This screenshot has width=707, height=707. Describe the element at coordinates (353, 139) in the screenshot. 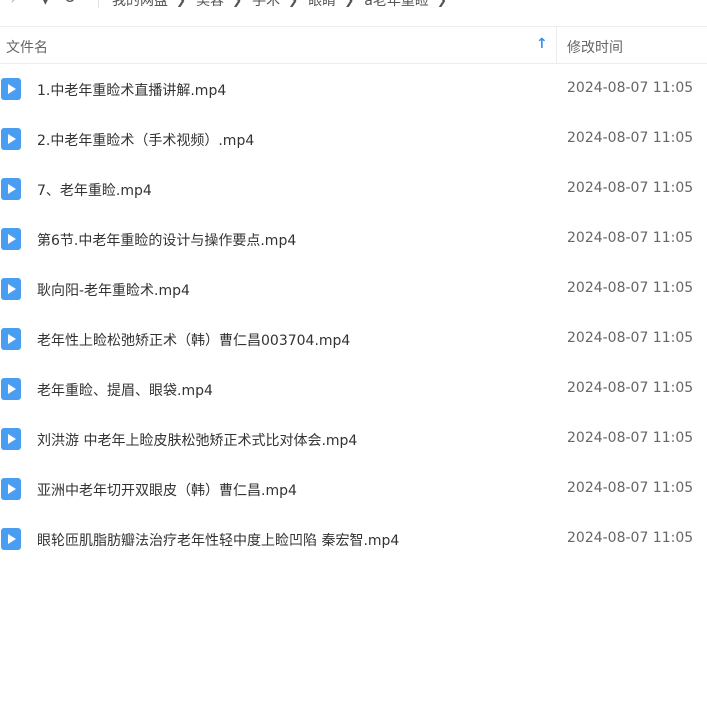

I see `table-row: 2.中老年重睑术（手术视频）.mp4 2024-08-07 11:05` at that location.